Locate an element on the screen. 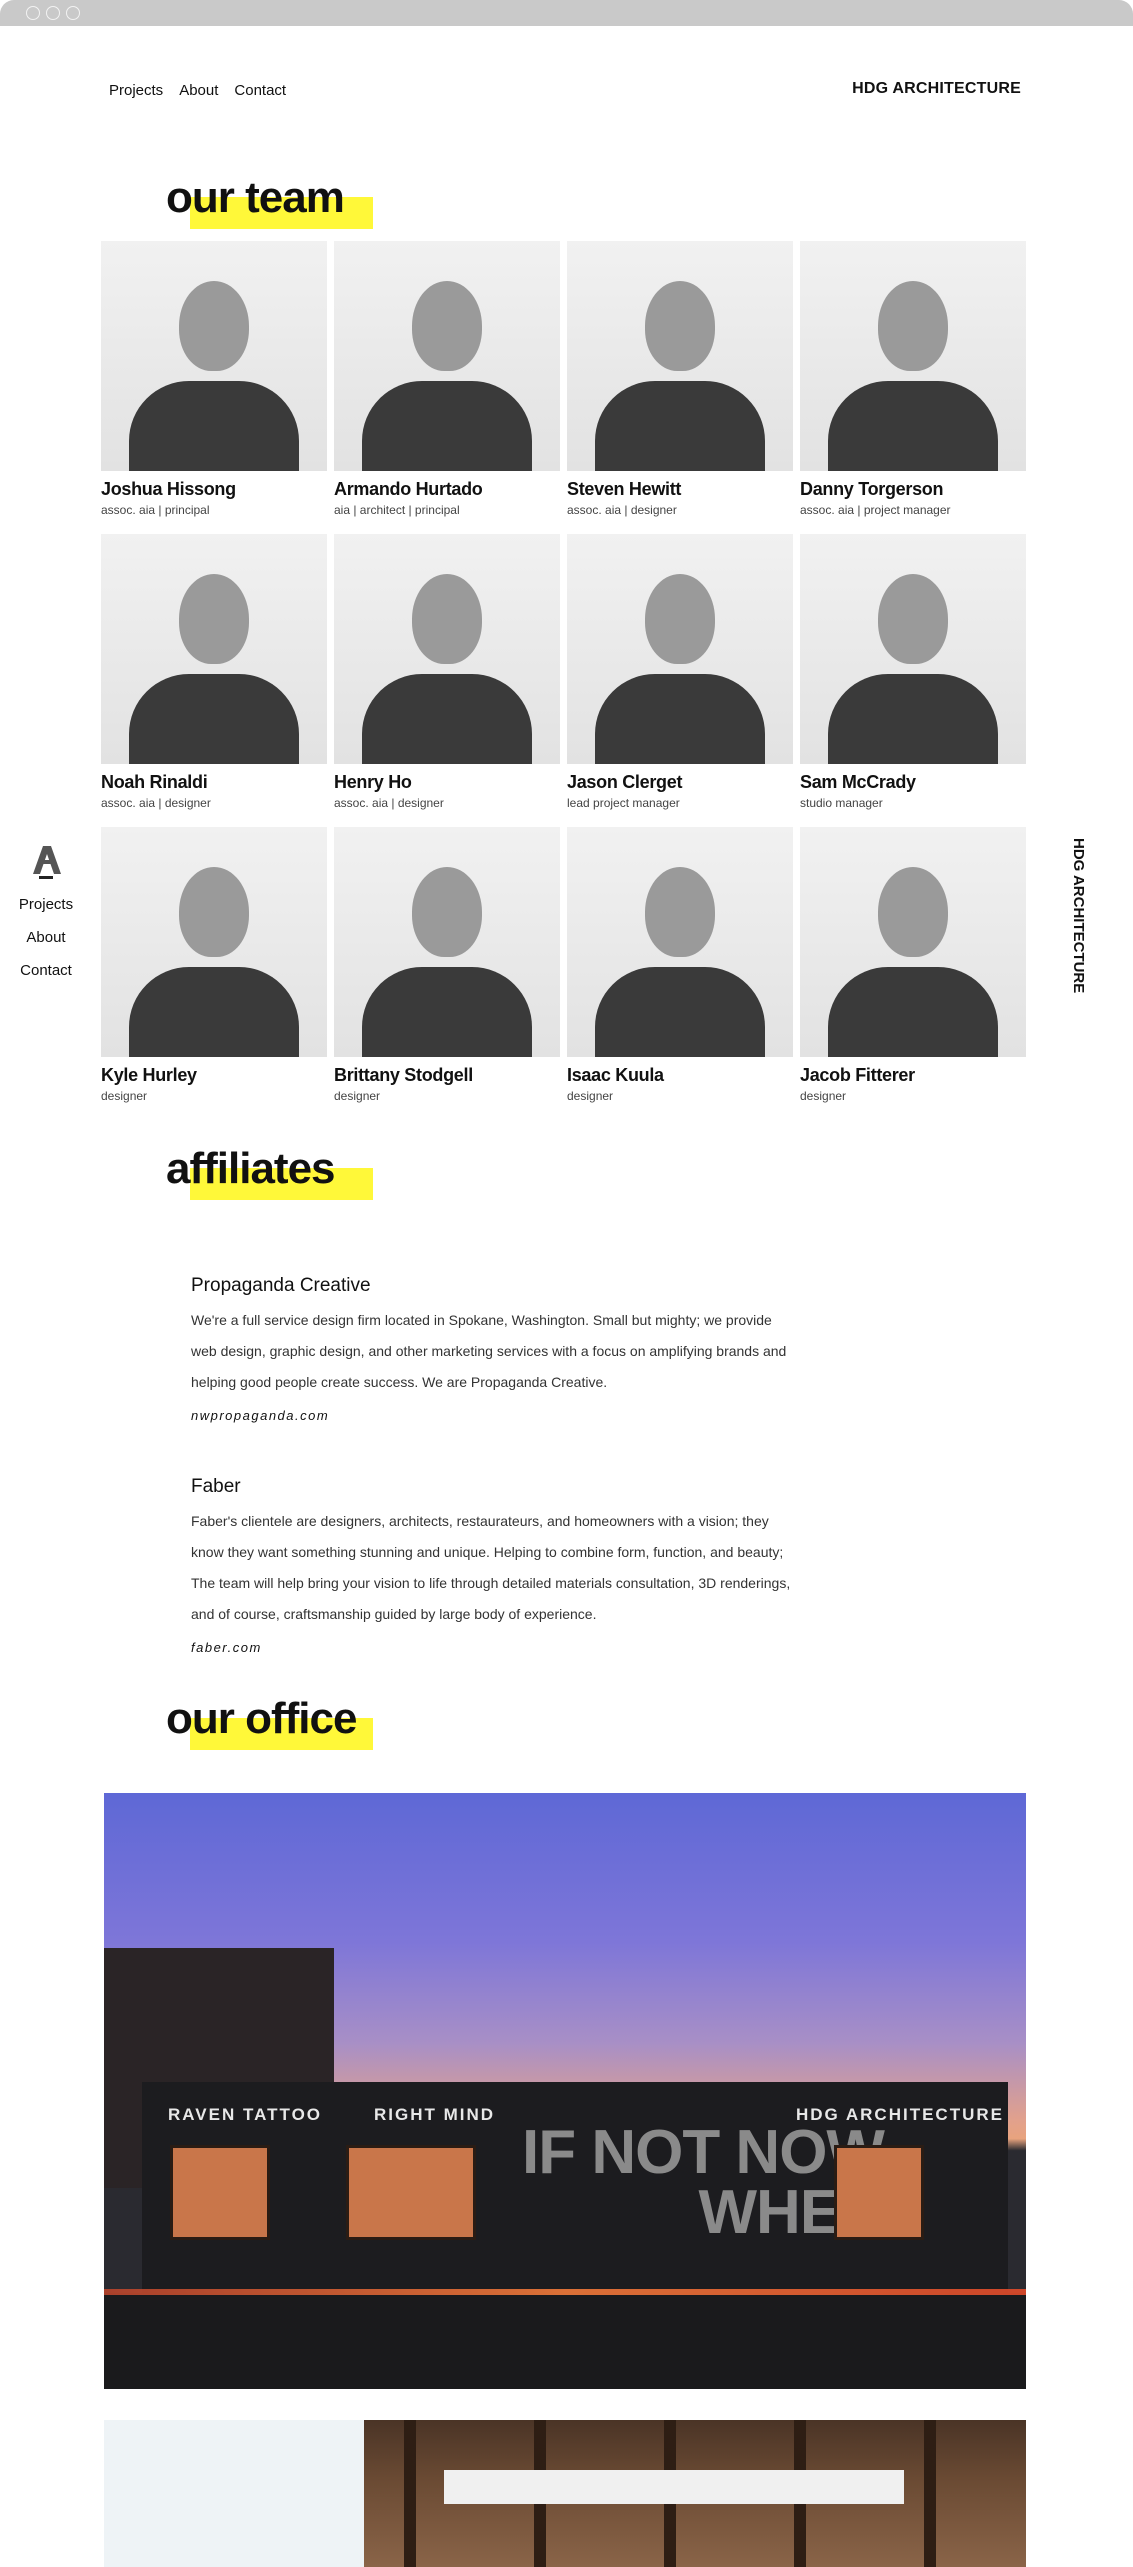 The image size is (1133, 2567). window-minimize-icon is located at coordinates (53, 13).